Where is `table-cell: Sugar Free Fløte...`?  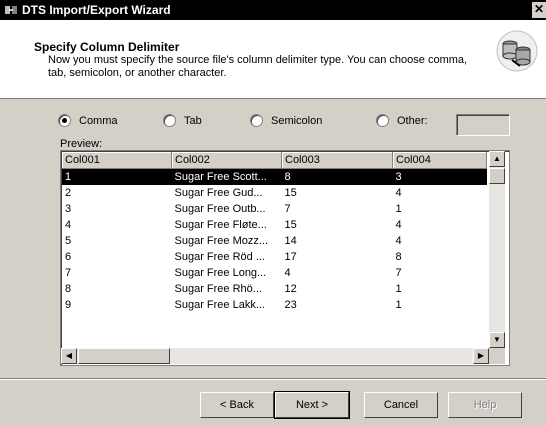 table-cell: Sugar Free Fløte... is located at coordinates (220, 225).